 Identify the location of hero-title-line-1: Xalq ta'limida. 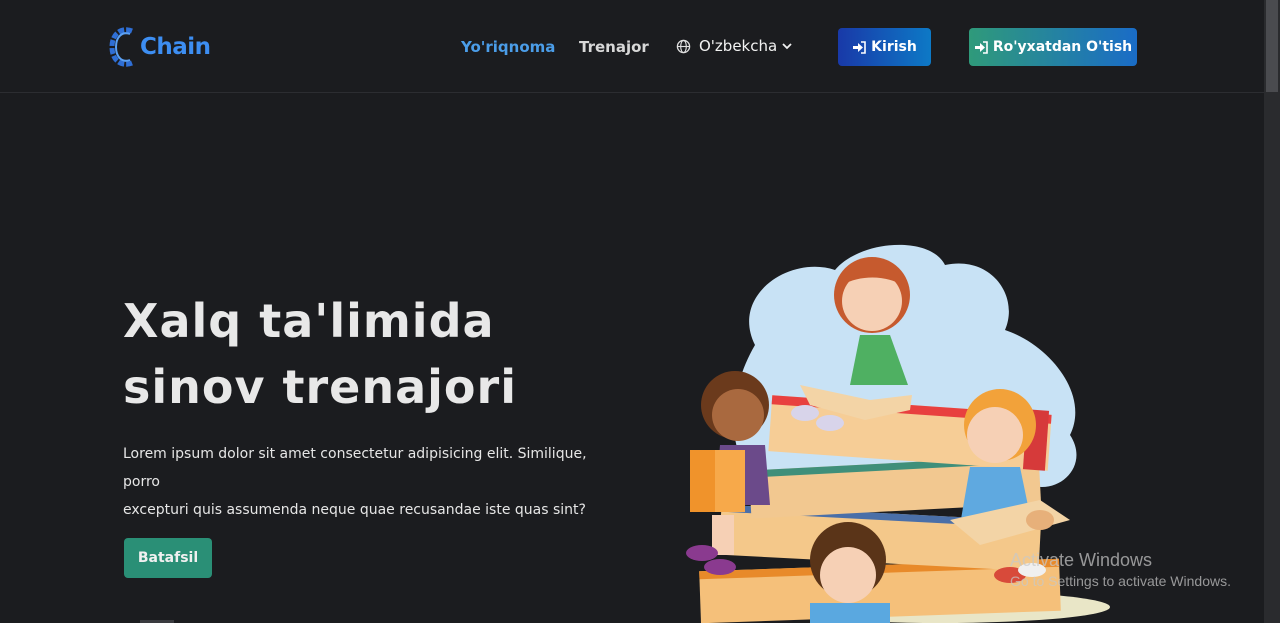
(309, 321).